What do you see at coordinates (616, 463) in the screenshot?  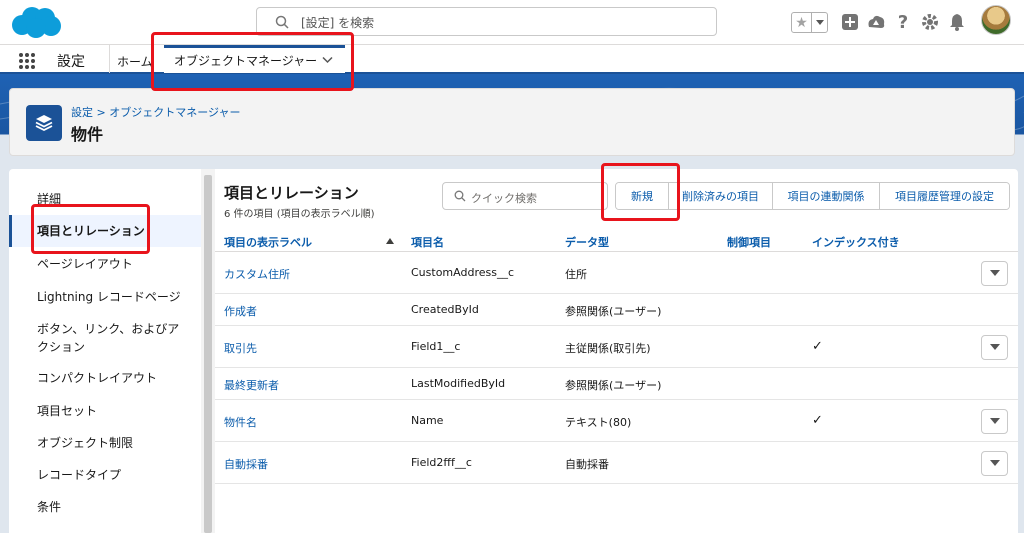 I see `table-row: 自動採番 Field2fff__c 自動採番` at bounding box center [616, 463].